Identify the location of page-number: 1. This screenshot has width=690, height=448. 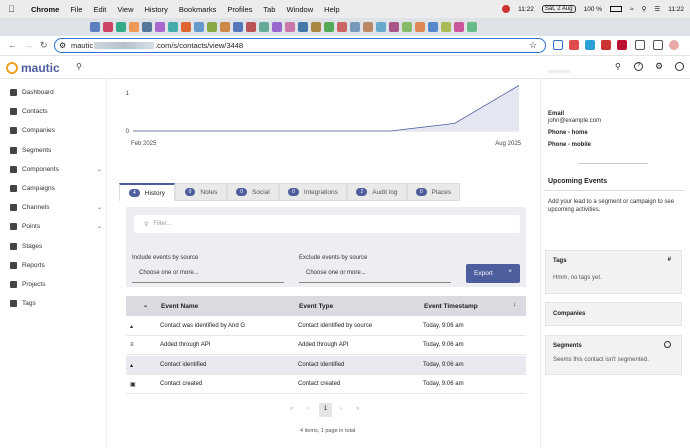
(325, 410).